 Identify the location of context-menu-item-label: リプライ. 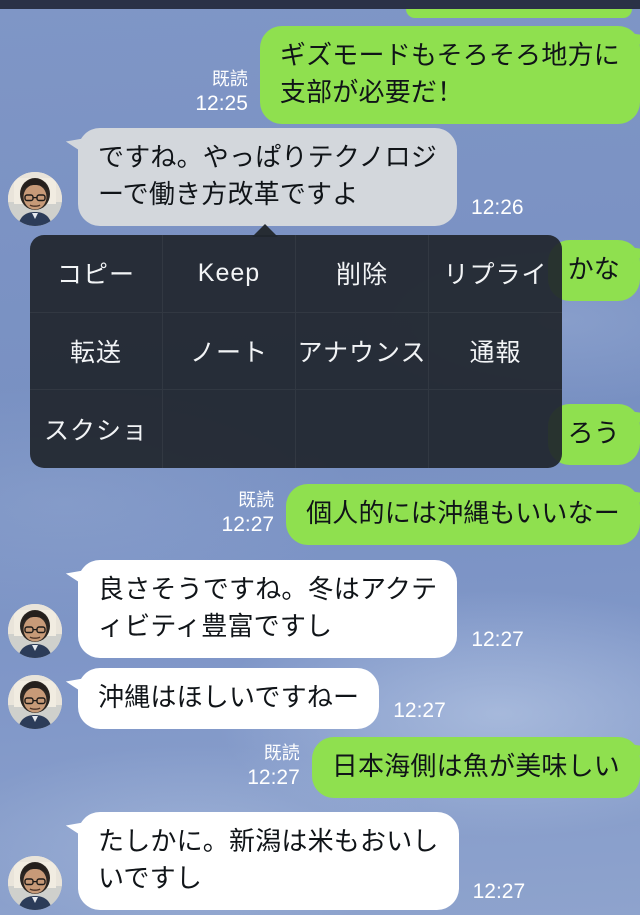
(495, 275).